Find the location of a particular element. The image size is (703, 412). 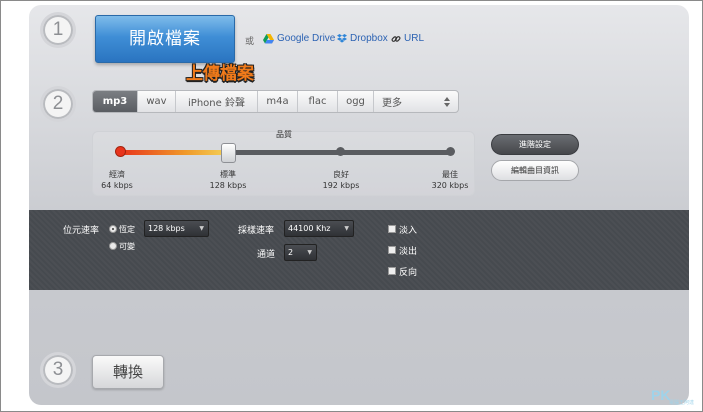

step-2-badge: 2 is located at coordinates (58, 104).